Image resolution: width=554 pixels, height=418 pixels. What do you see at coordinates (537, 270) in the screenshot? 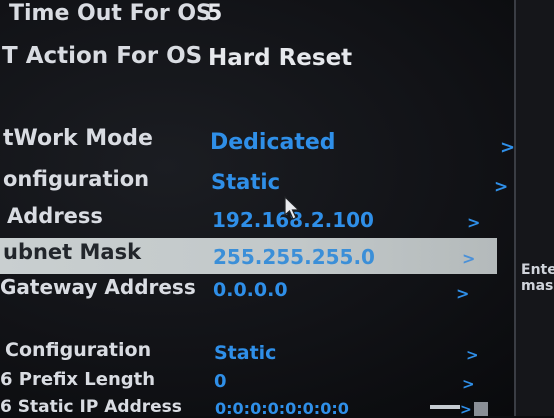
I see `help-line-1: Ente` at bounding box center [537, 270].